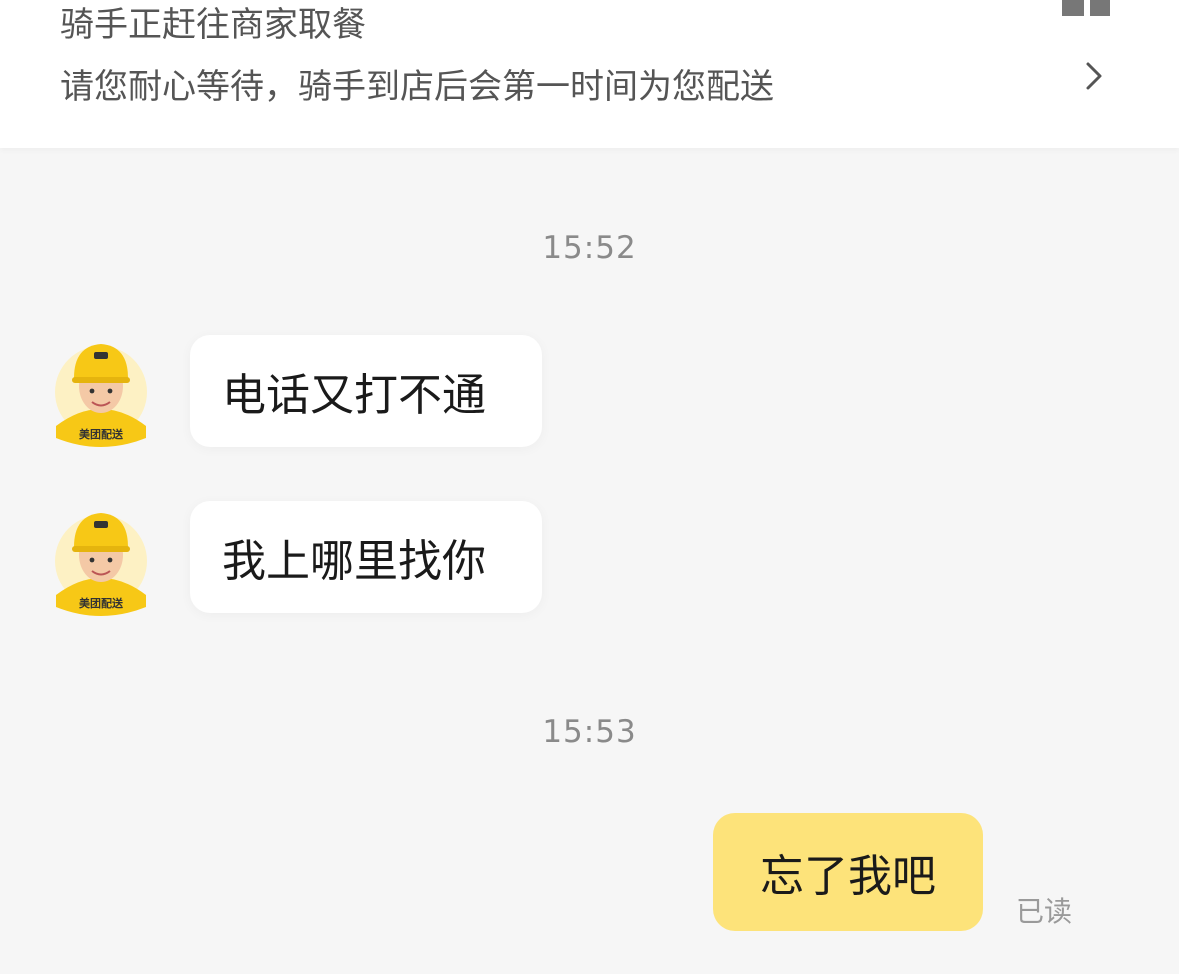  I want to click on incoming-message-bubble: 我上哪里找你, so click(366, 557).